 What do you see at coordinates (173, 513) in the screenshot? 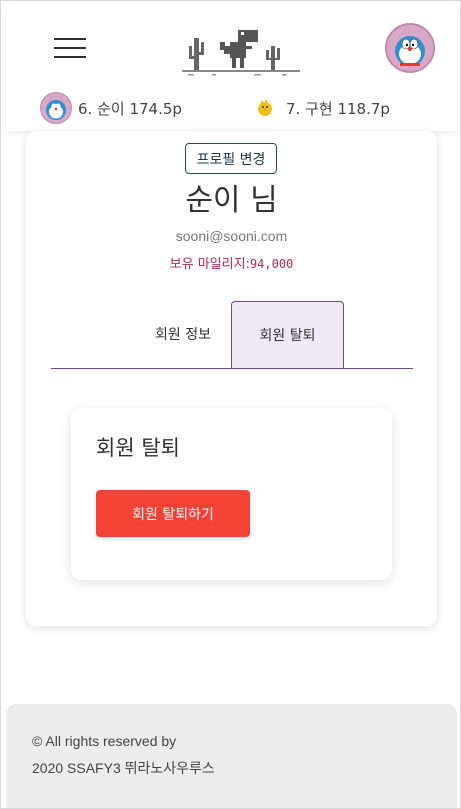
I see `withdraw-button: 회원 탈퇴하기` at bounding box center [173, 513].